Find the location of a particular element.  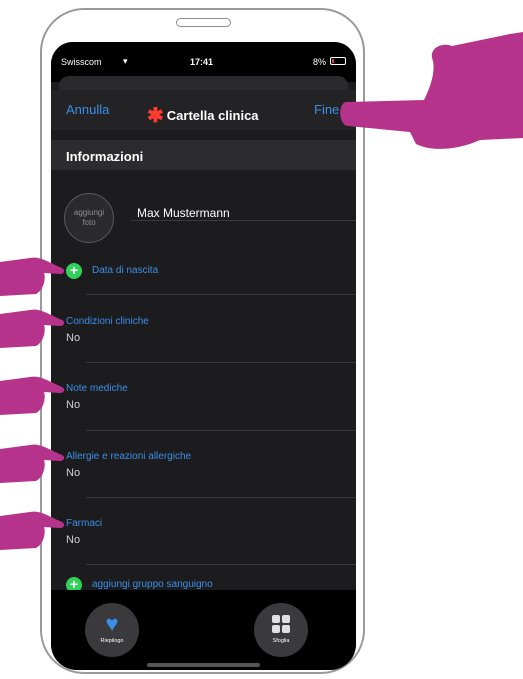

add-blood-group-label: aggiungi gruppo sanguigno is located at coordinates (152, 584).